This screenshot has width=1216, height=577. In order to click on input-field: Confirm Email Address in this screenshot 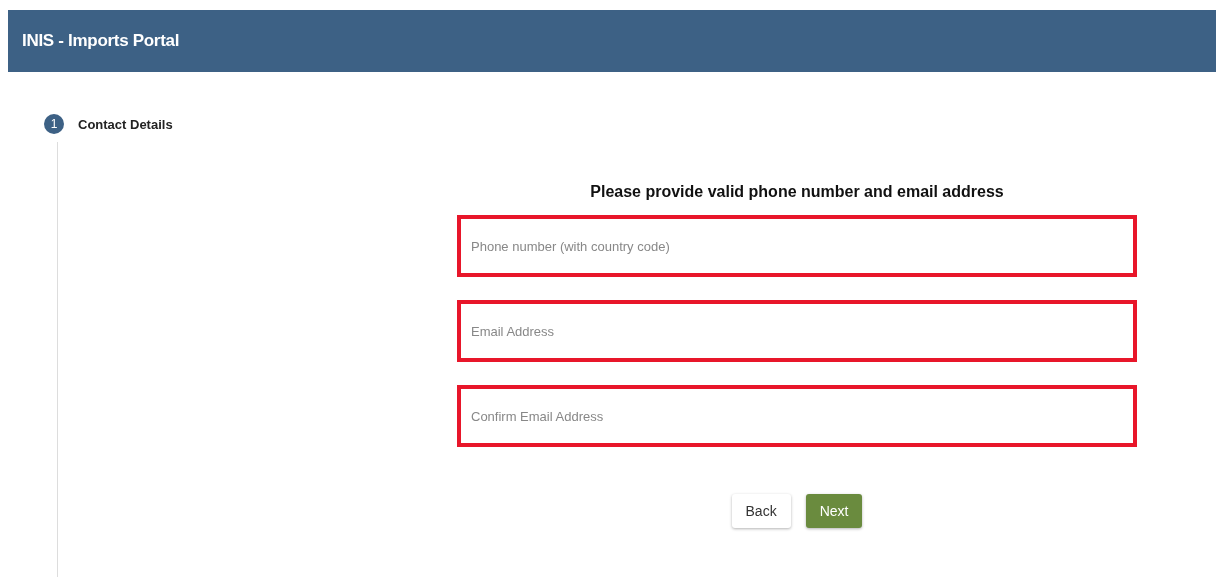, I will do `click(797, 416)`.